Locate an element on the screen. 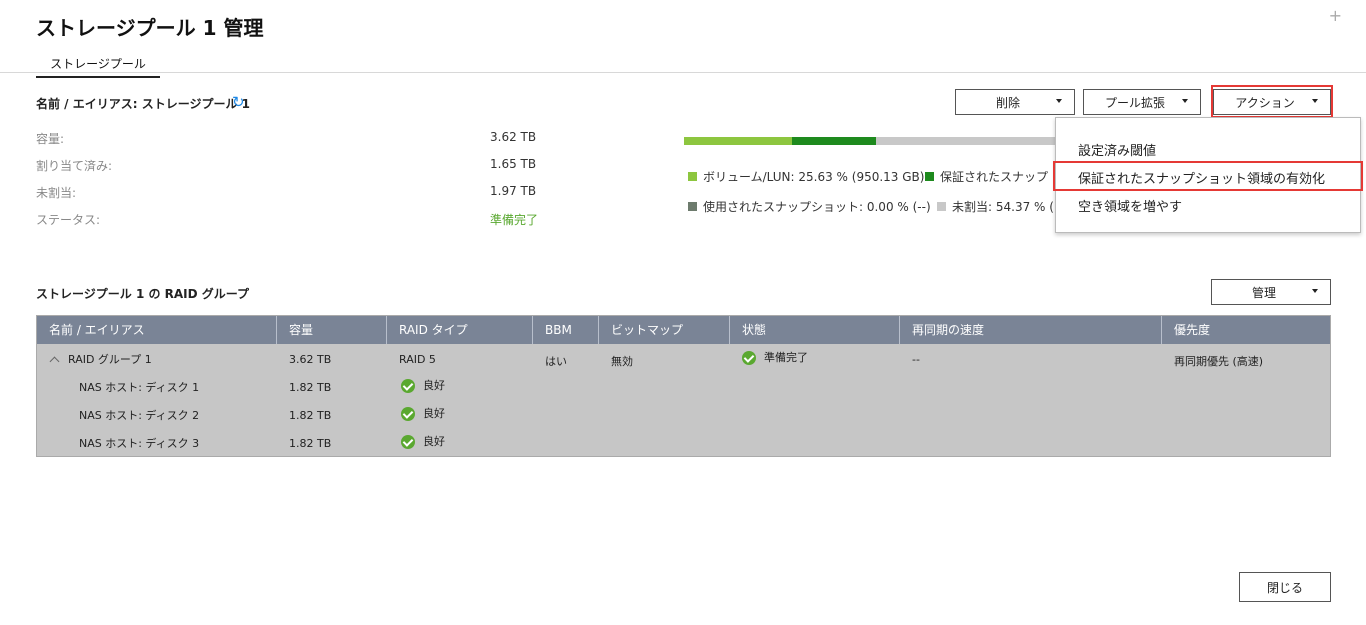  capacity-label: 容量: is located at coordinates (50, 139).